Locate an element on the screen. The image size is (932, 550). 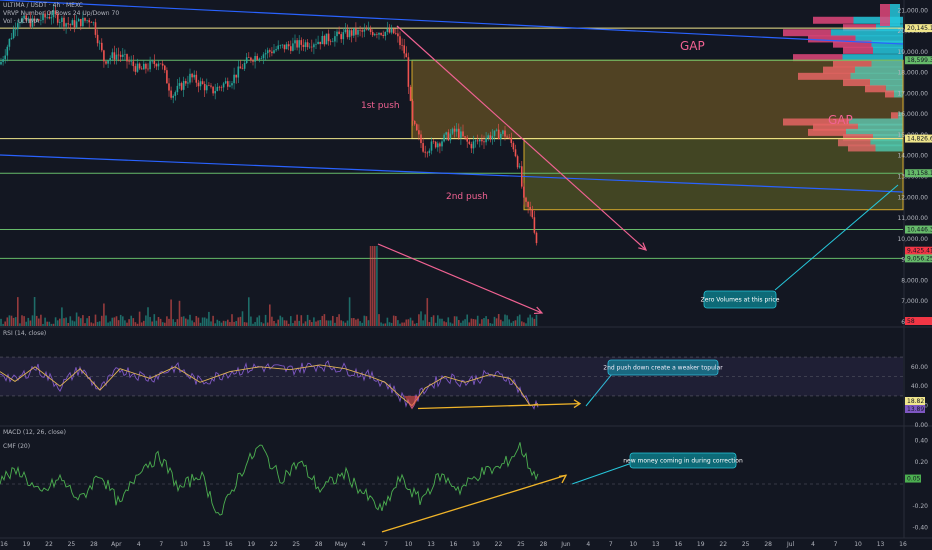
time-axis-label: 25 is located at coordinates (521, 544).